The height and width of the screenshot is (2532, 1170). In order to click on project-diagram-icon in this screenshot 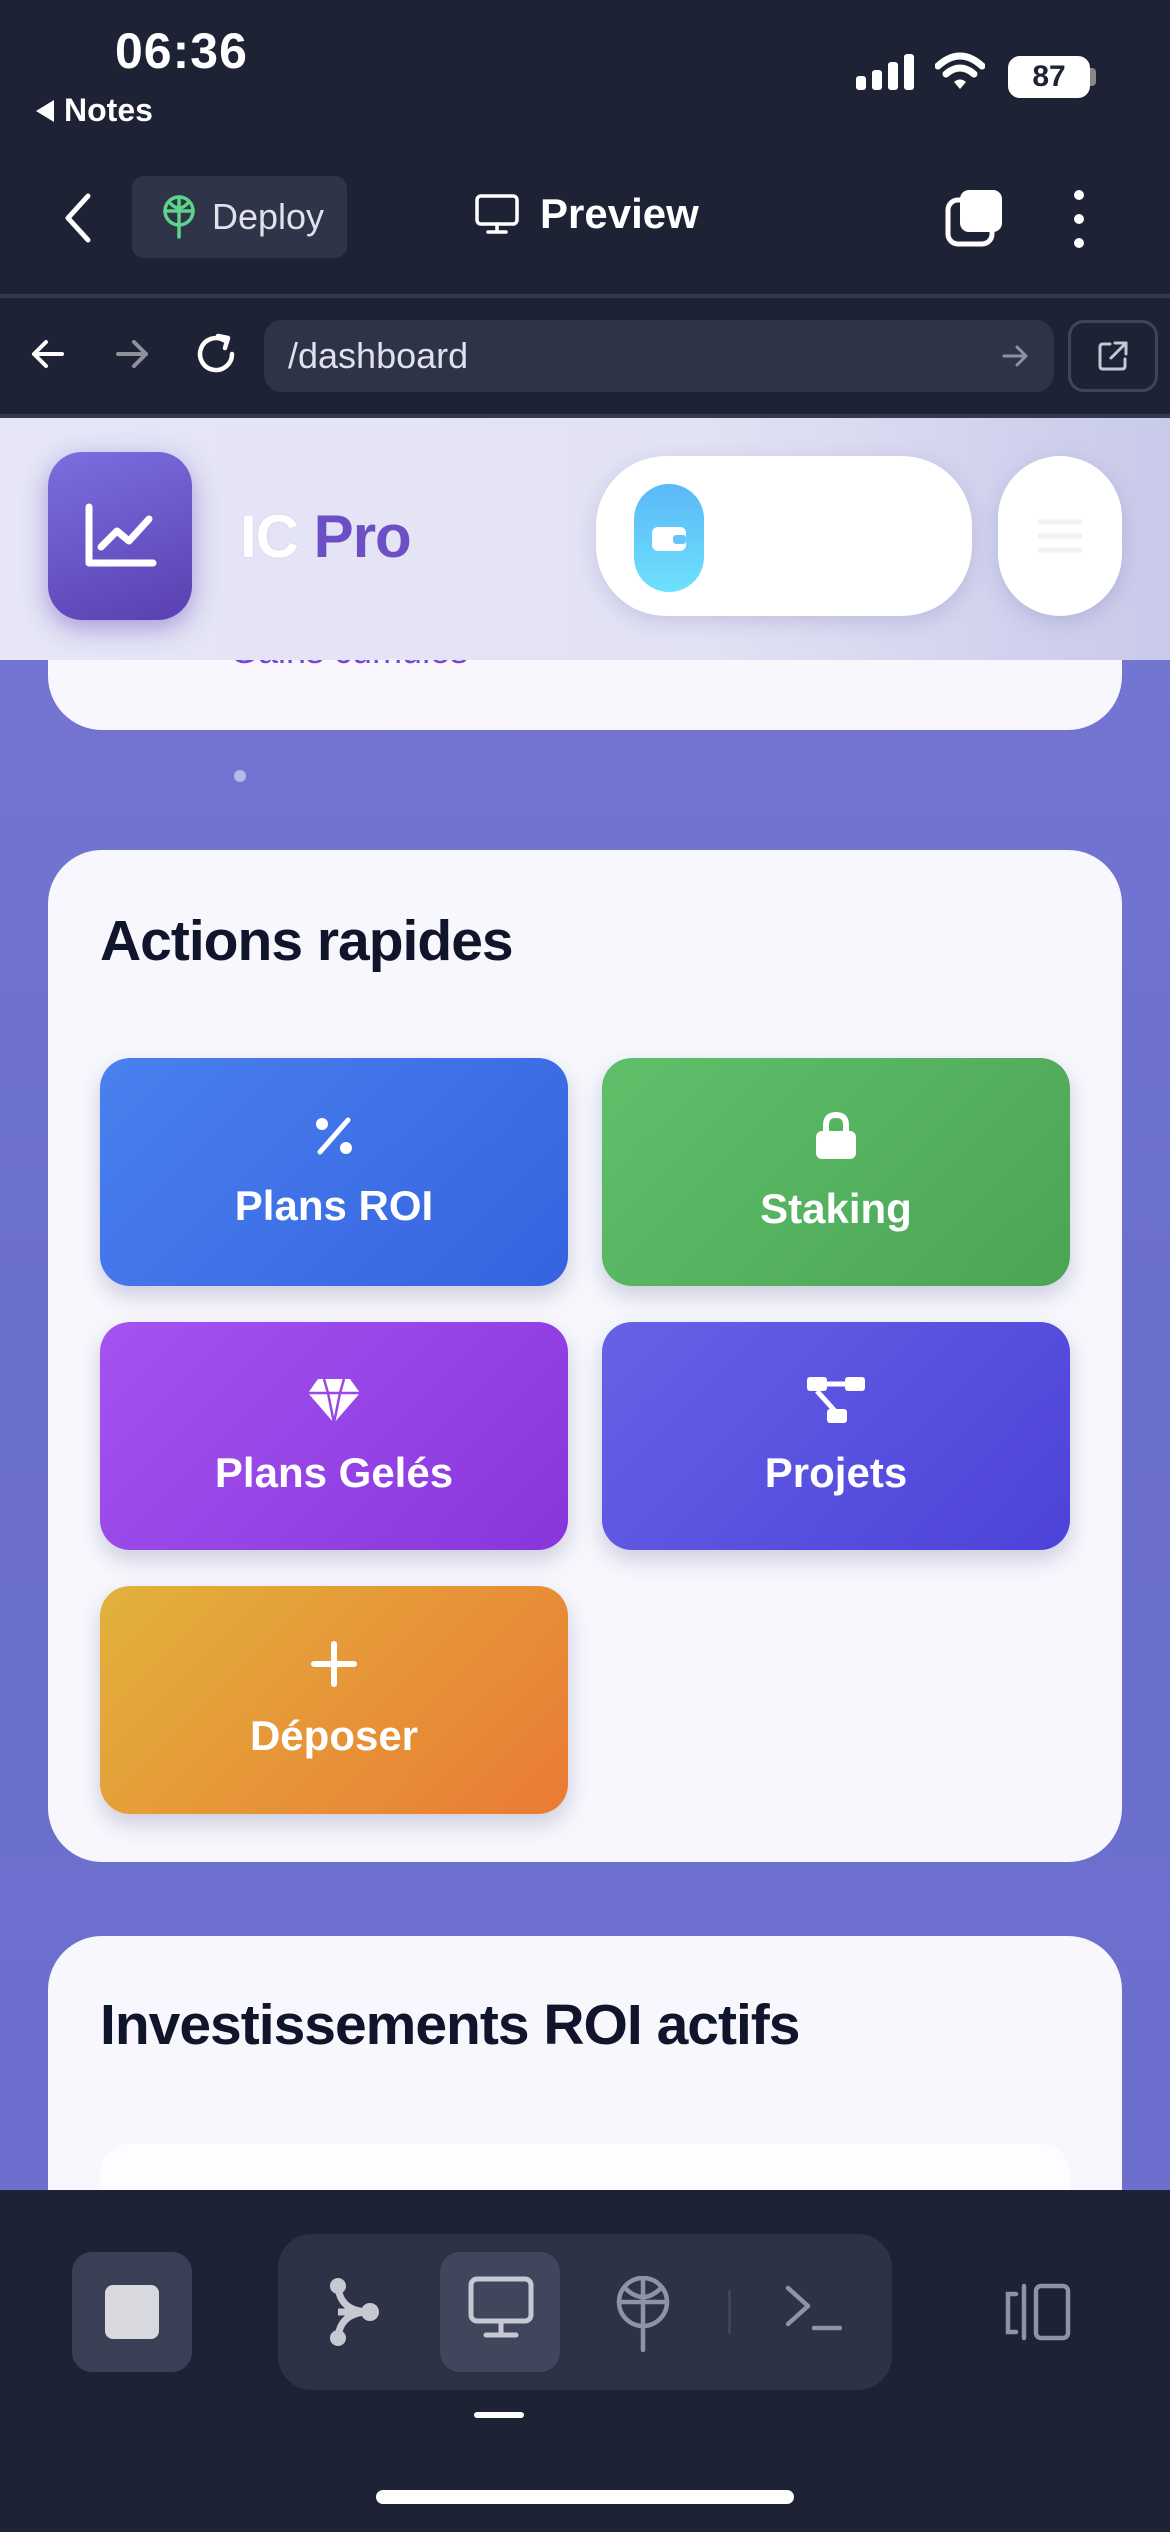, I will do `click(836, 1400)`.